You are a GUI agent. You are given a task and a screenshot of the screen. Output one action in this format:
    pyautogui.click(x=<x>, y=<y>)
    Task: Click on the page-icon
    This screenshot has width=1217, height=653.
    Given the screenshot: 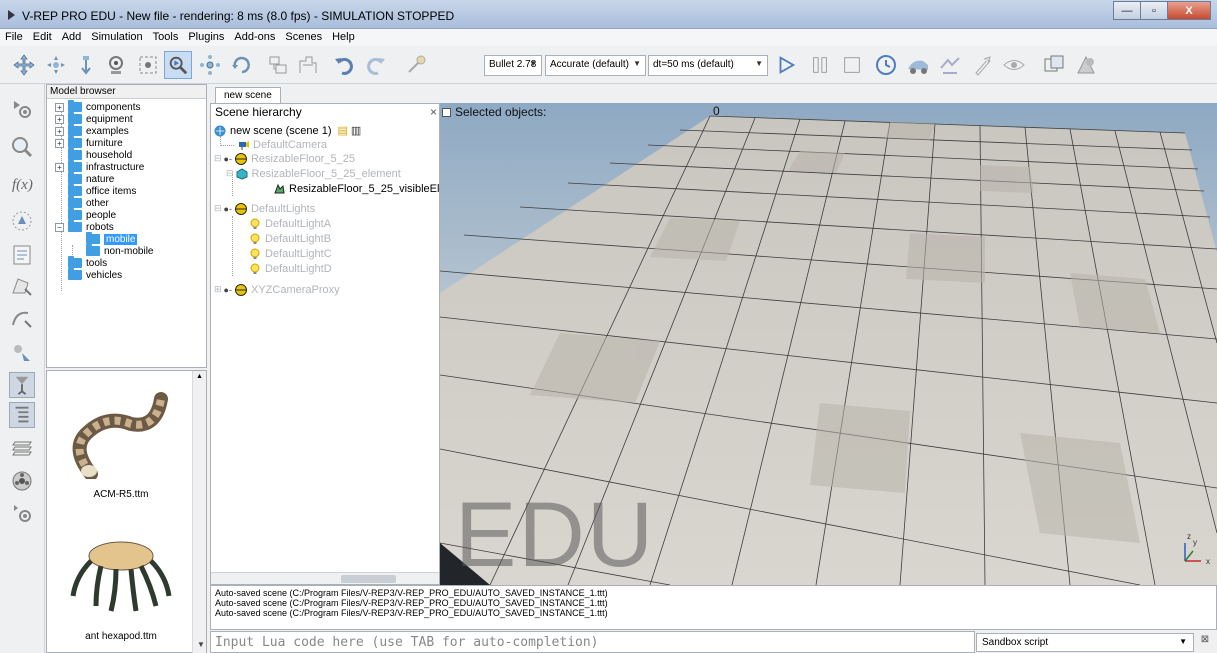 What is the action you would take?
    pyautogui.click(x=1054, y=65)
    